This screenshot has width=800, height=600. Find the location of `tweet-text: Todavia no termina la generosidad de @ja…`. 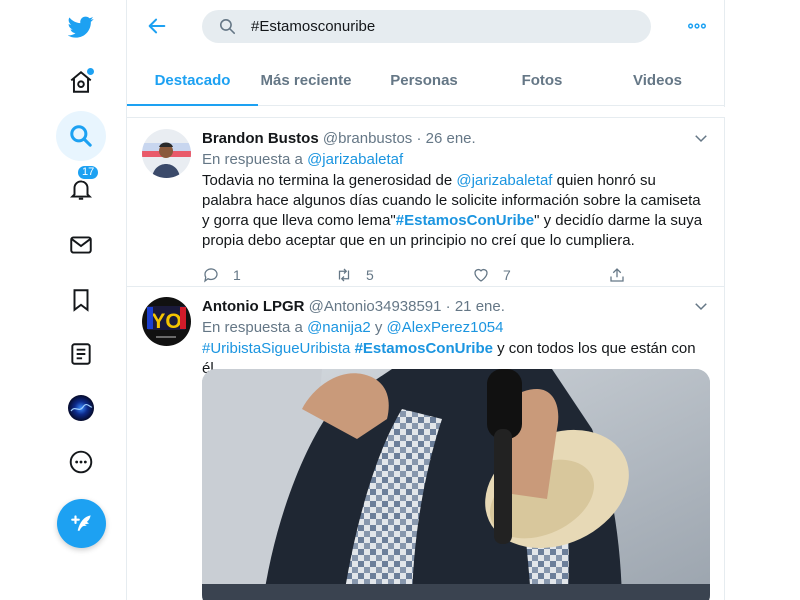

tweet-text: Todavia no termina la generosidad de @ja… is located at coordinates (456, 211).